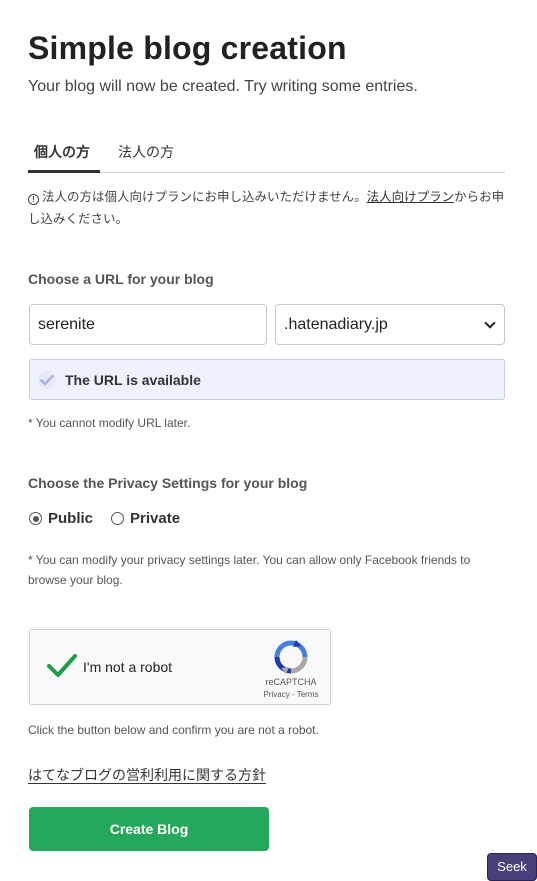 This screenshot has height=881, width=537. I want to click on seek-button: Seek, so click(512, 867).